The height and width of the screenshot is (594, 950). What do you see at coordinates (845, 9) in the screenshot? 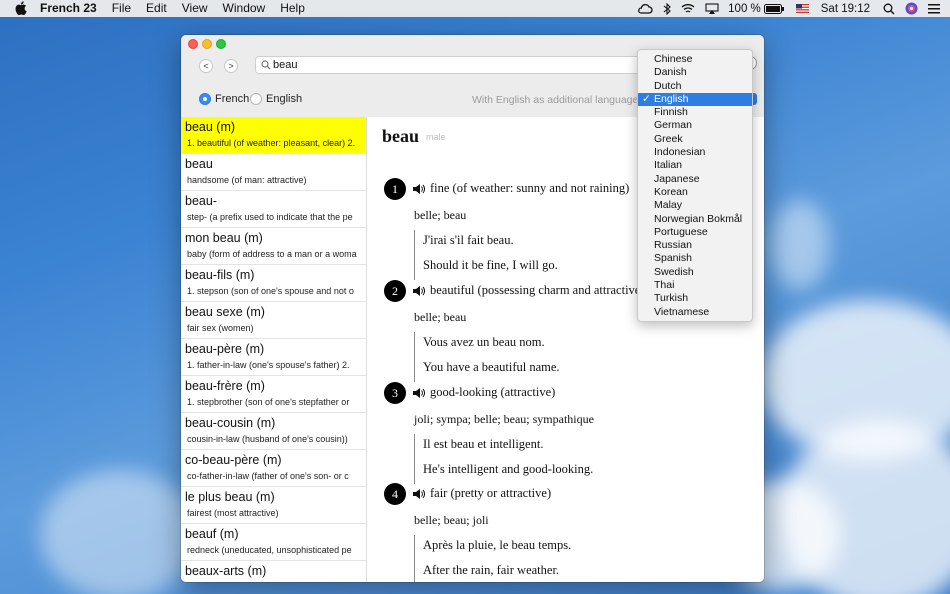
I see `clock: Sat 19:12` at bounding box center [845, 9].